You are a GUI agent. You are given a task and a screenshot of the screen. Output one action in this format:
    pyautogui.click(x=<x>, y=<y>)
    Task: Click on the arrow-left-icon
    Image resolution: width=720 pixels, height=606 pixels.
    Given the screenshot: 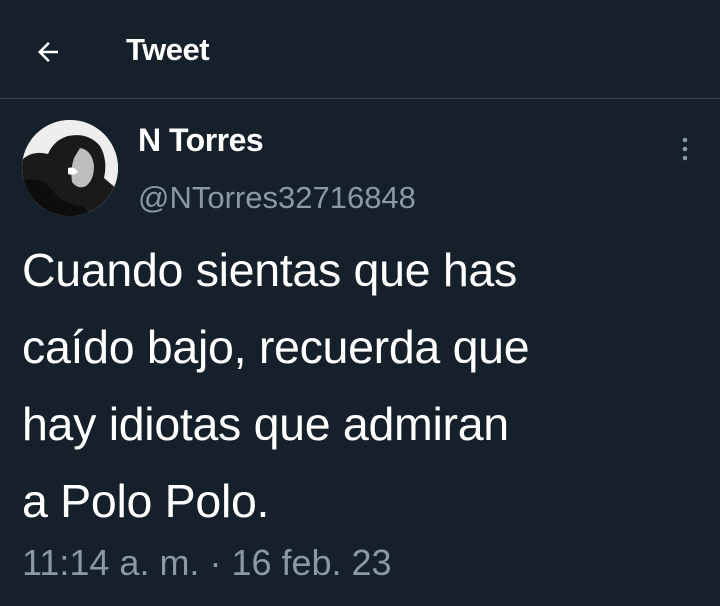 What is the action you would take?
    pyautogui.click(x=48, y=52)
    